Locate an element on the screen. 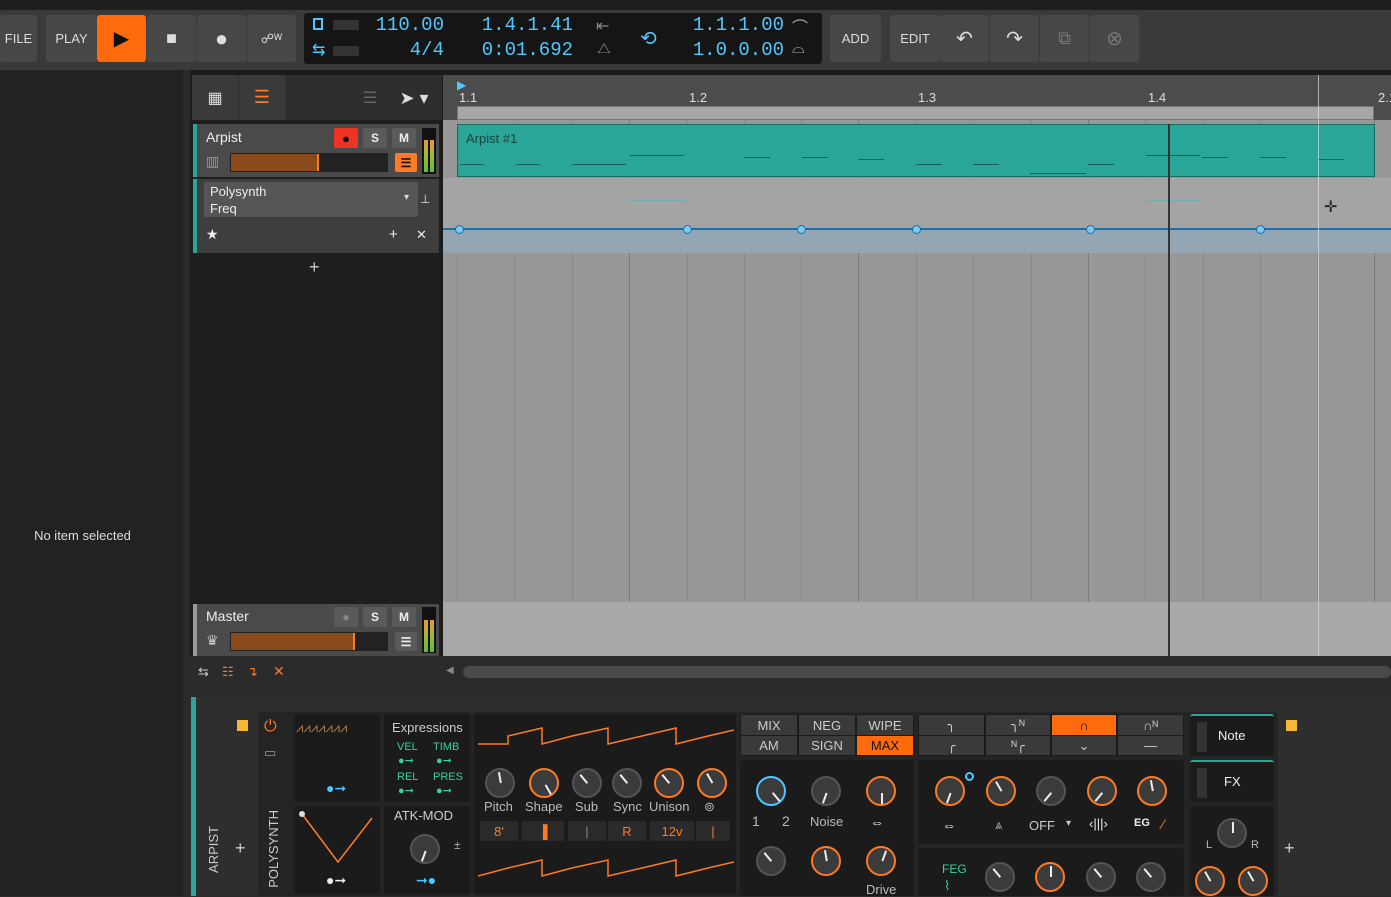  time-signature-field: 4/4 is located at coordinates (406, 50).